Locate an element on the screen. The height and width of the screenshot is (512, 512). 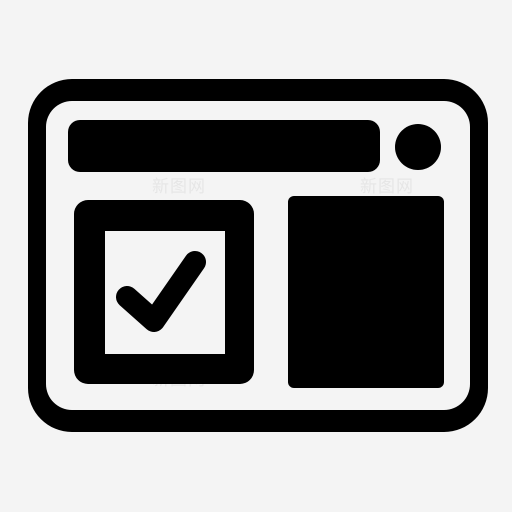
content-panel-icon is located at coordinates (366, 292).